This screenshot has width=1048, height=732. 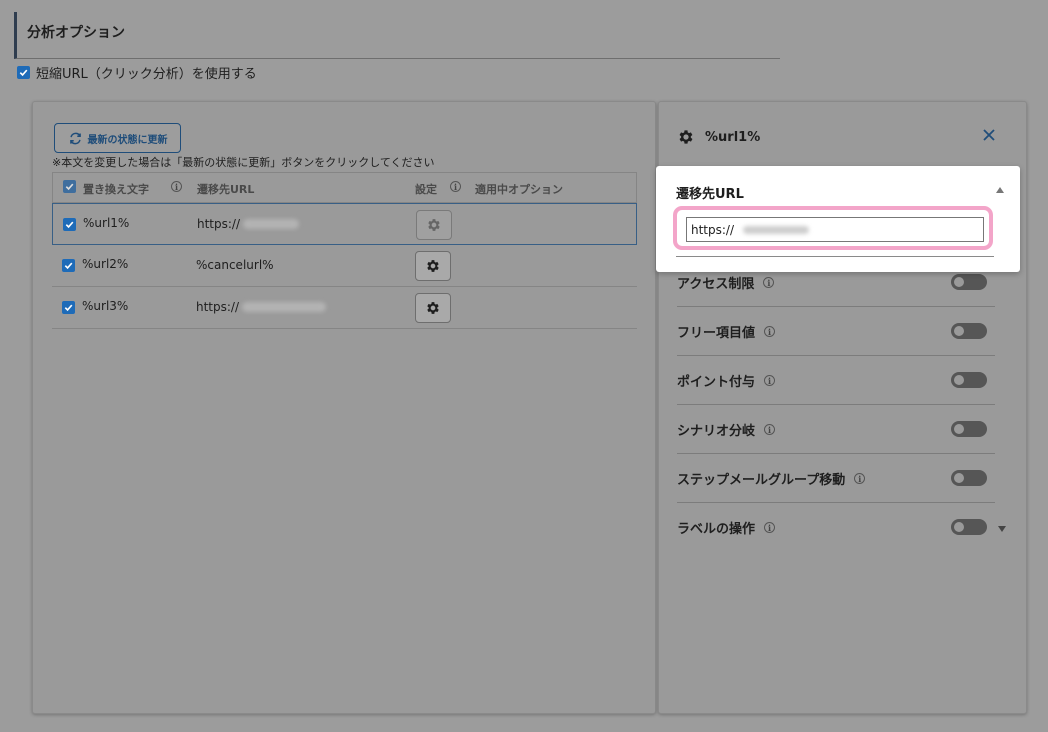 What do you see at coordinates (969, 282) in the screenshot?
I see `access-limit-toggle` at bounding box center [969, 282].